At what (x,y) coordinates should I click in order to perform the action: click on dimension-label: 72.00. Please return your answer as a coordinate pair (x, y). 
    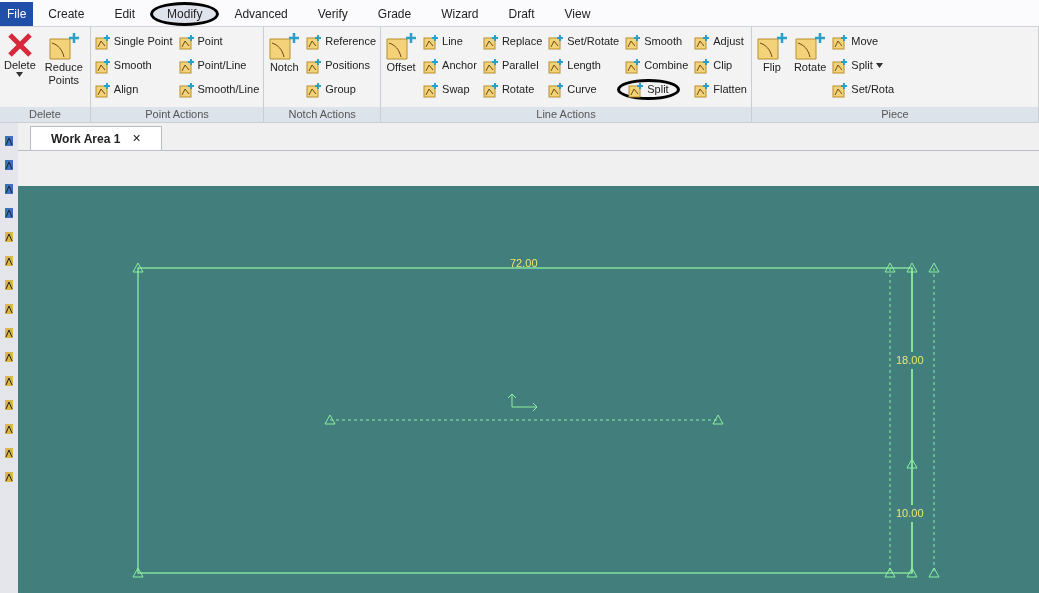
    Looking at the image, I should click on (524, 263).